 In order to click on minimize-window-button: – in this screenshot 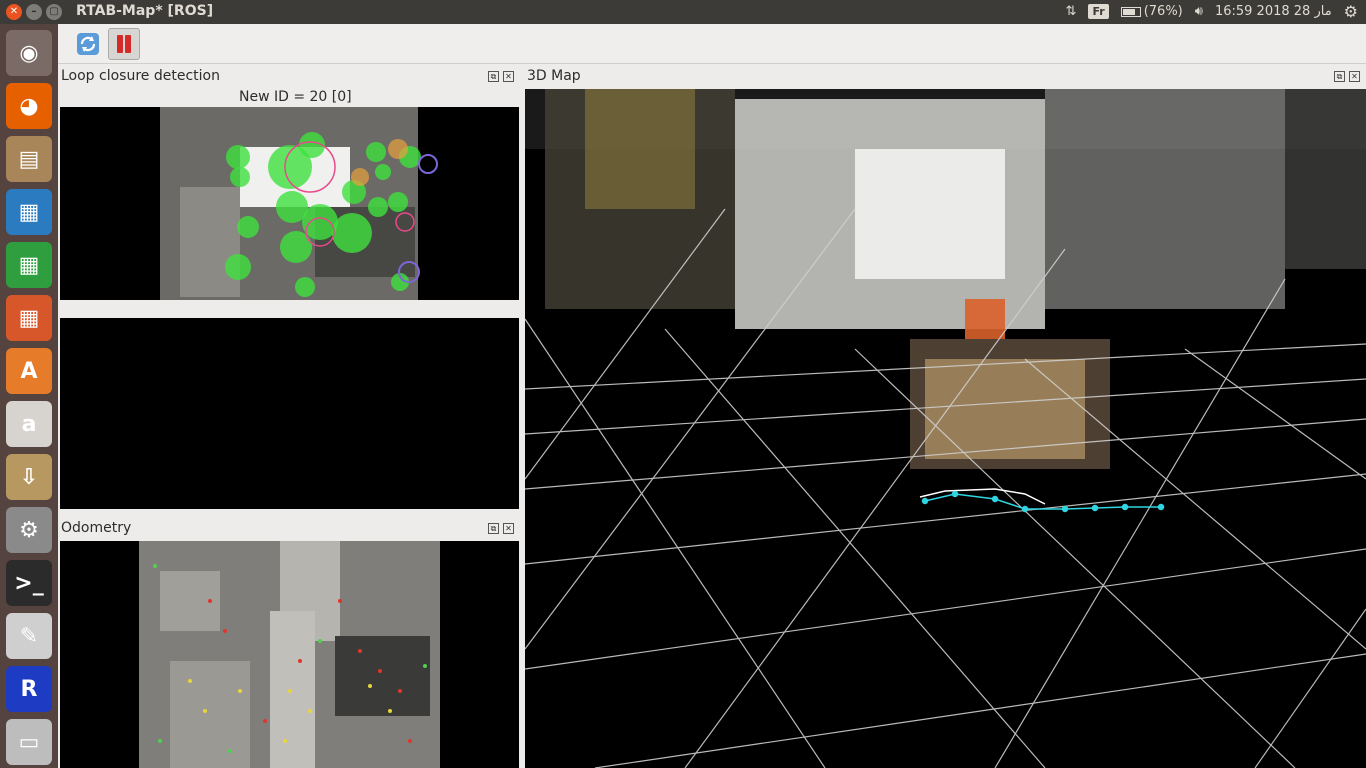, I will do `click(34, 12)`.